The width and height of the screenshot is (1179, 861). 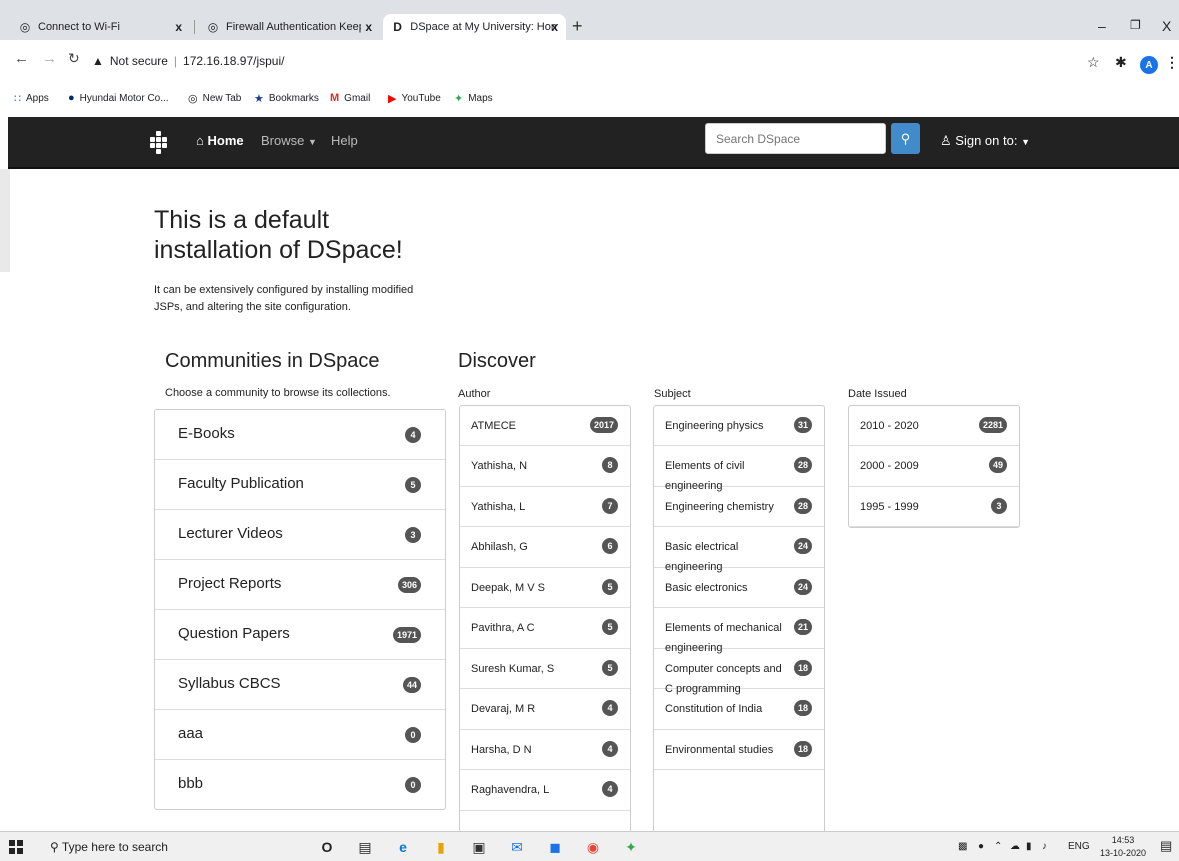 I want to click on community-item: Lecturer Videos 3, so click(x=300, y=535).